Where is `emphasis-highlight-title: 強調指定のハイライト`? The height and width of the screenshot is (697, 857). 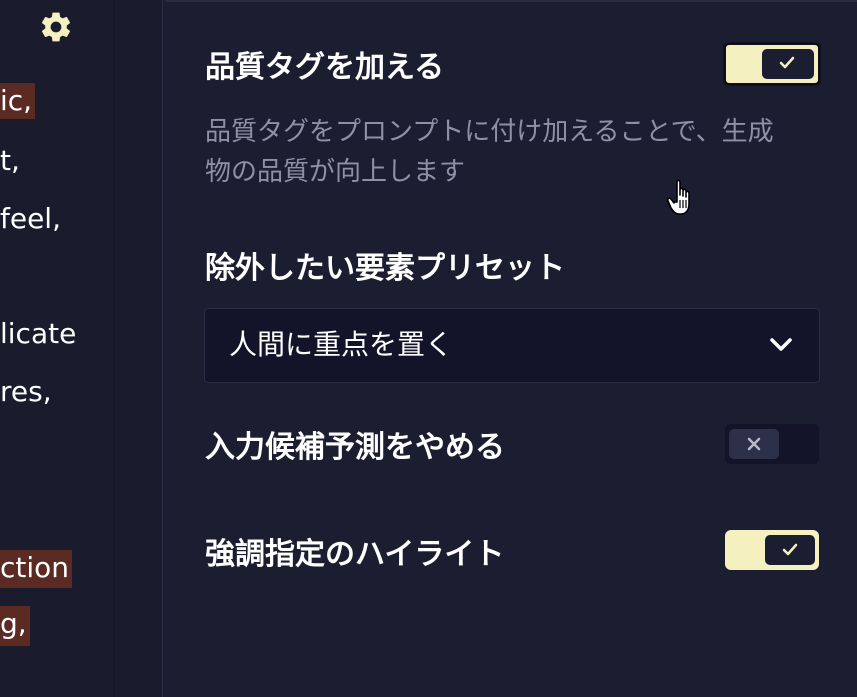 emphasis-highlight-title: 強調指定のハイライト is located at coordinates (355, 554).